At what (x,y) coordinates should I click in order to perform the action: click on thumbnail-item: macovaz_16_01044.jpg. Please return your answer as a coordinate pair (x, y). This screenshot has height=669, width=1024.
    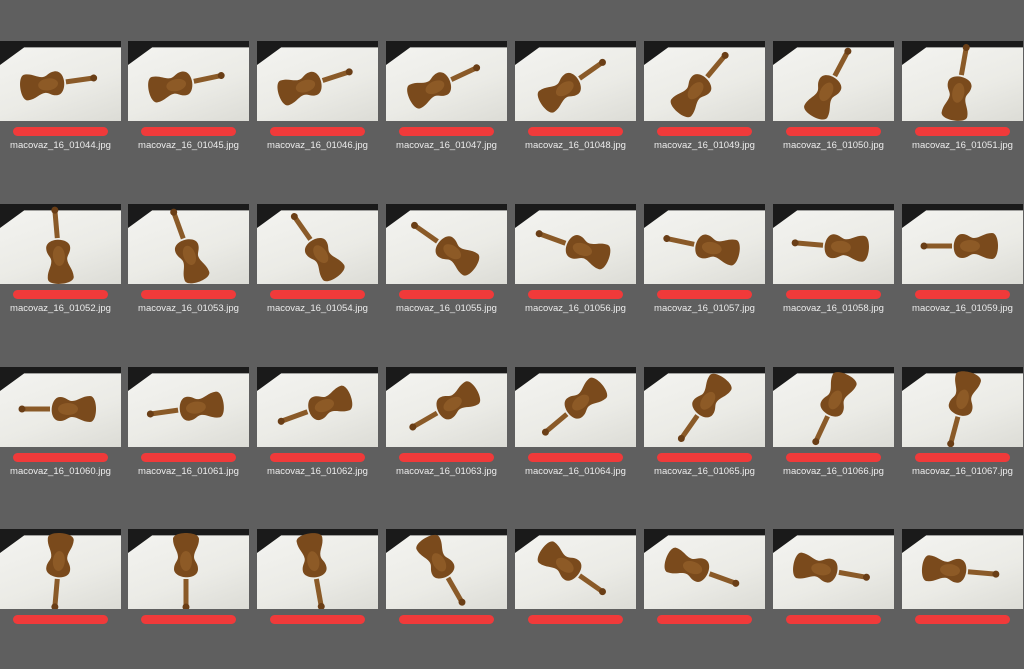
    Looking at the image, I should click on (64, 111).